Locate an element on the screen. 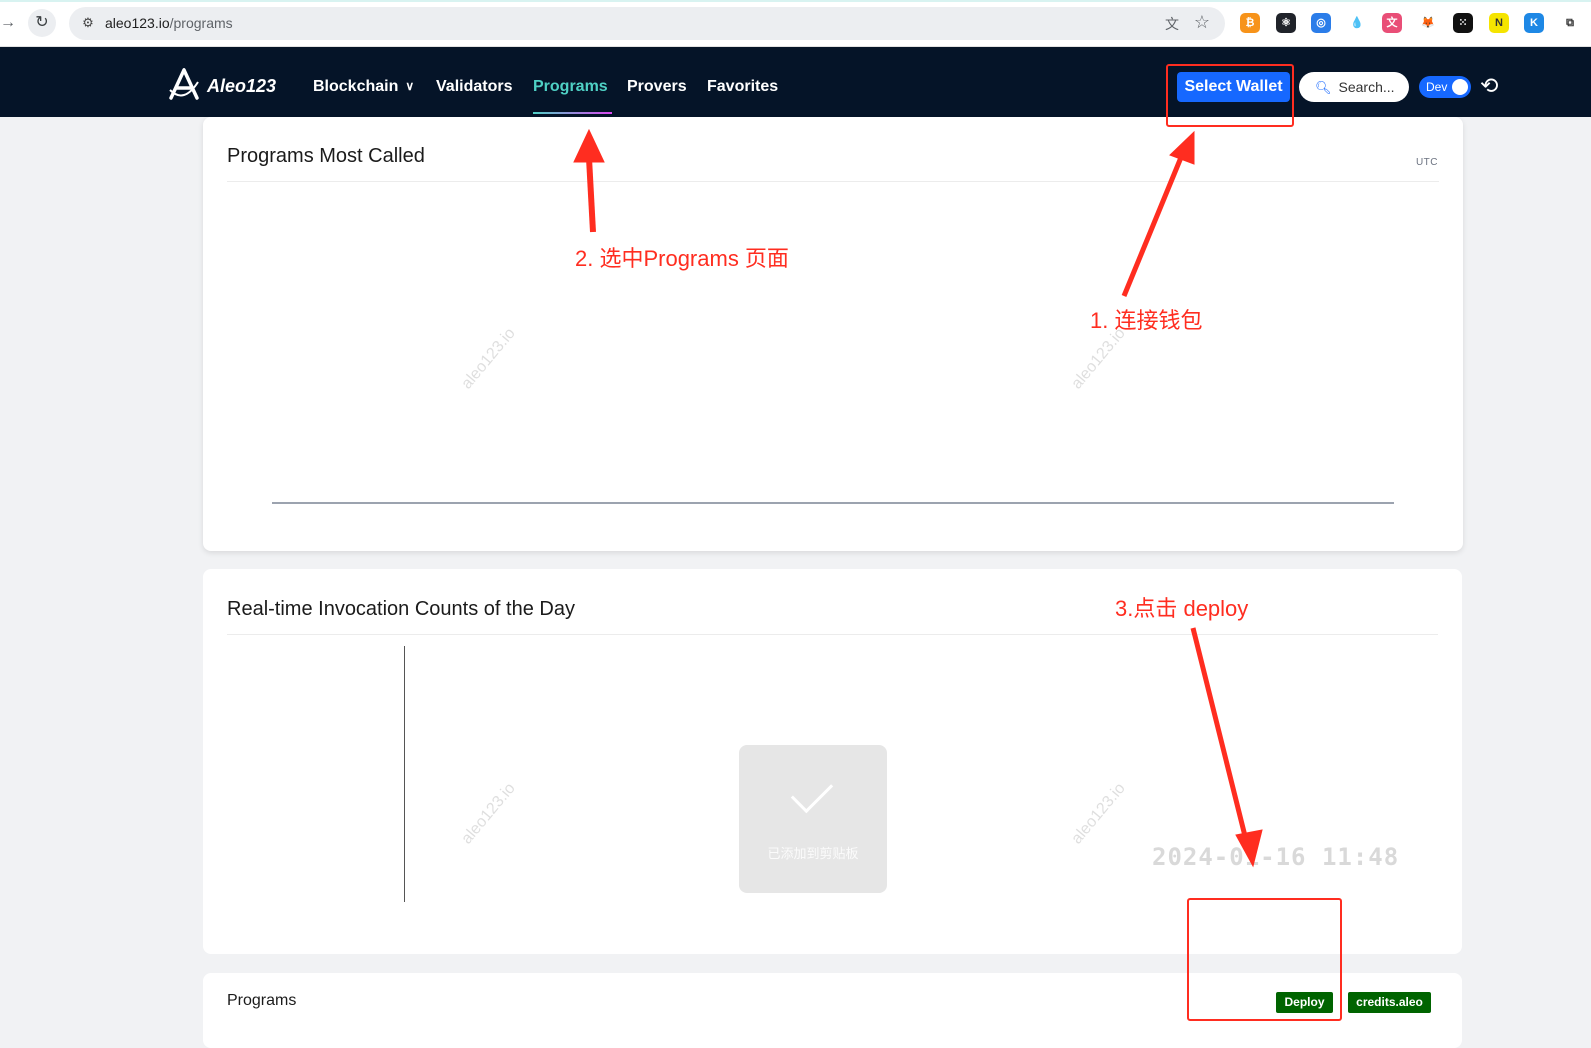 The height and width of the screenshot is (1048, 1591). globe-extension-icon: ◎ is located at coordinates (1321, 23).